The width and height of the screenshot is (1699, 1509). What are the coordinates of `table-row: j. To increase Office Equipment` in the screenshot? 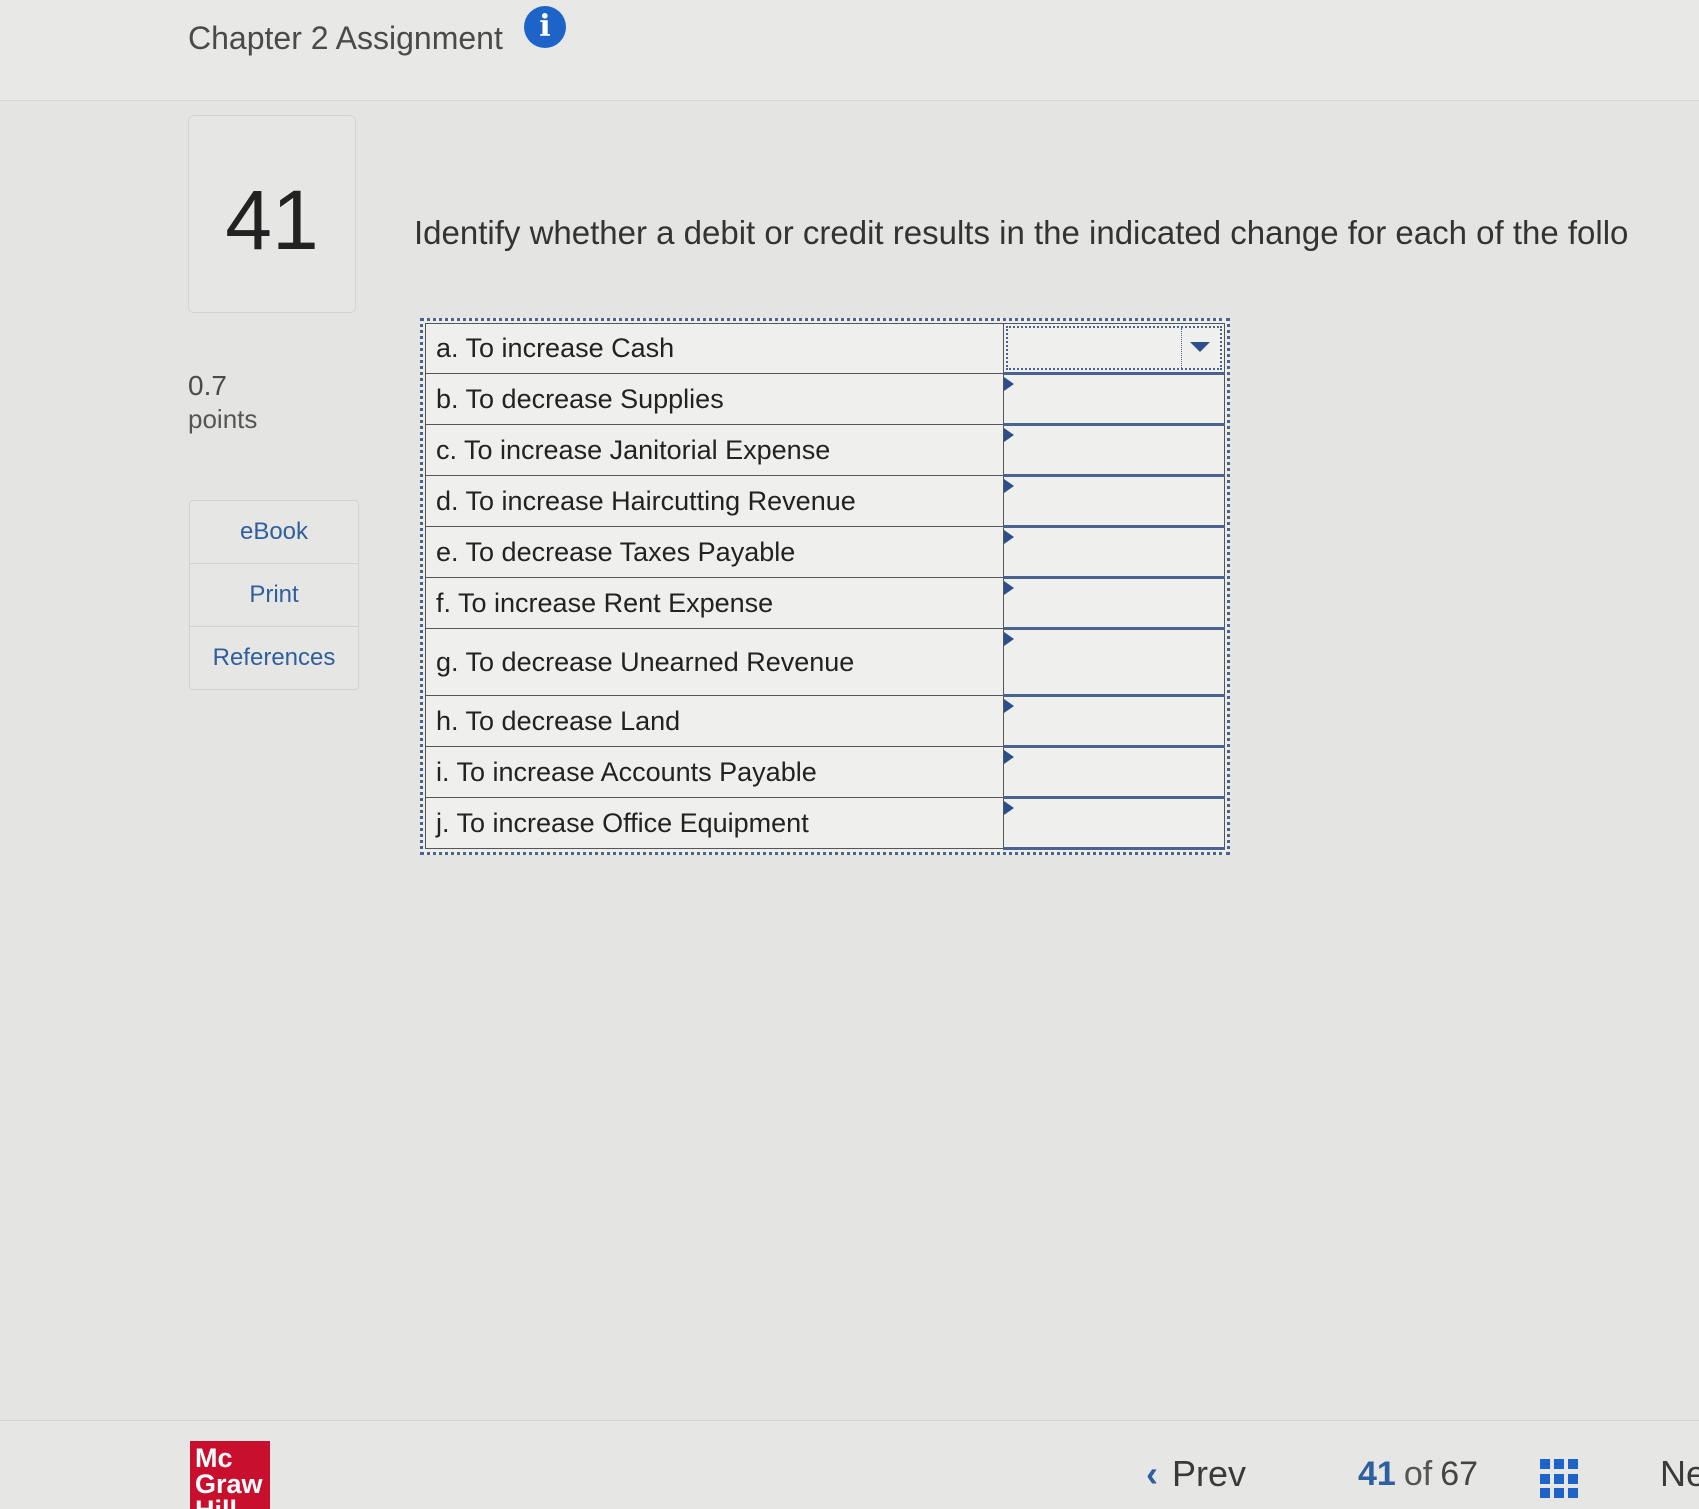 It's located at (825, 823).